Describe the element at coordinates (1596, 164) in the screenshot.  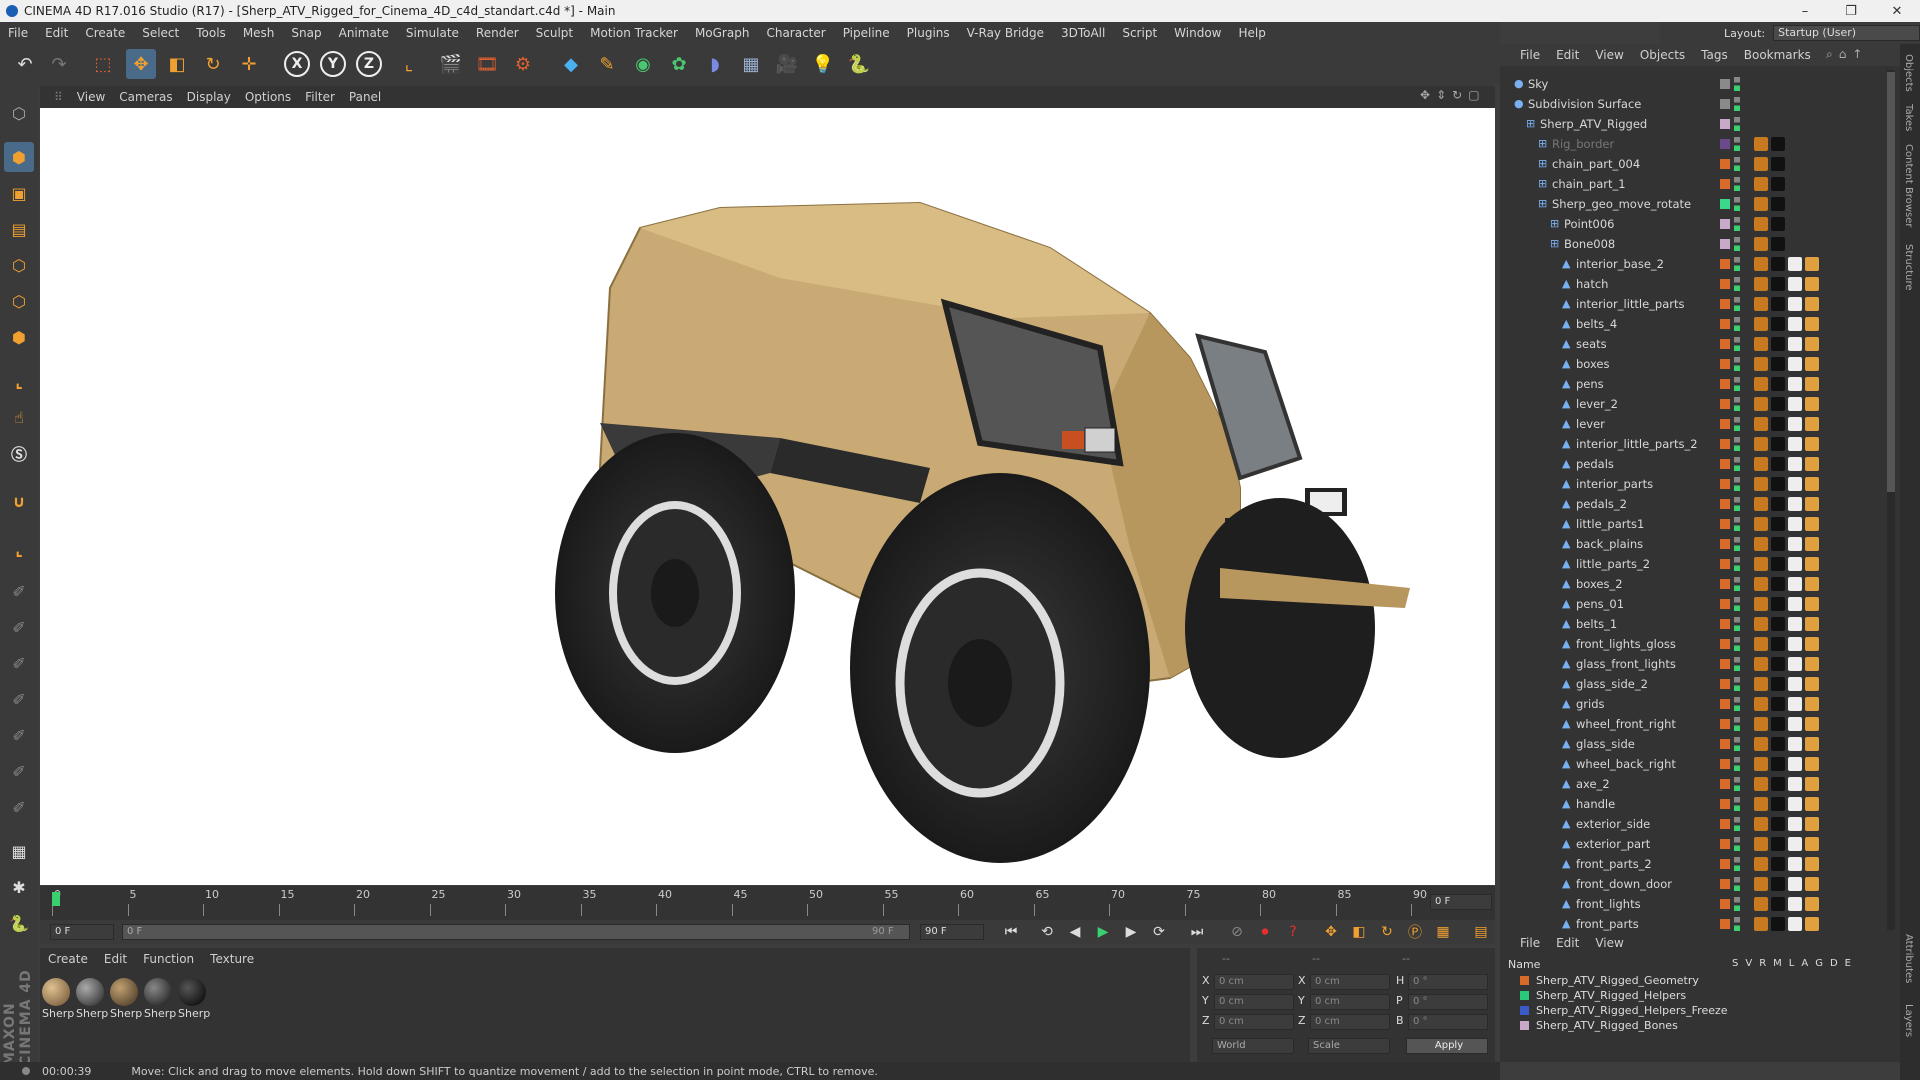
I see `object-name: chain_part_004` at that location.